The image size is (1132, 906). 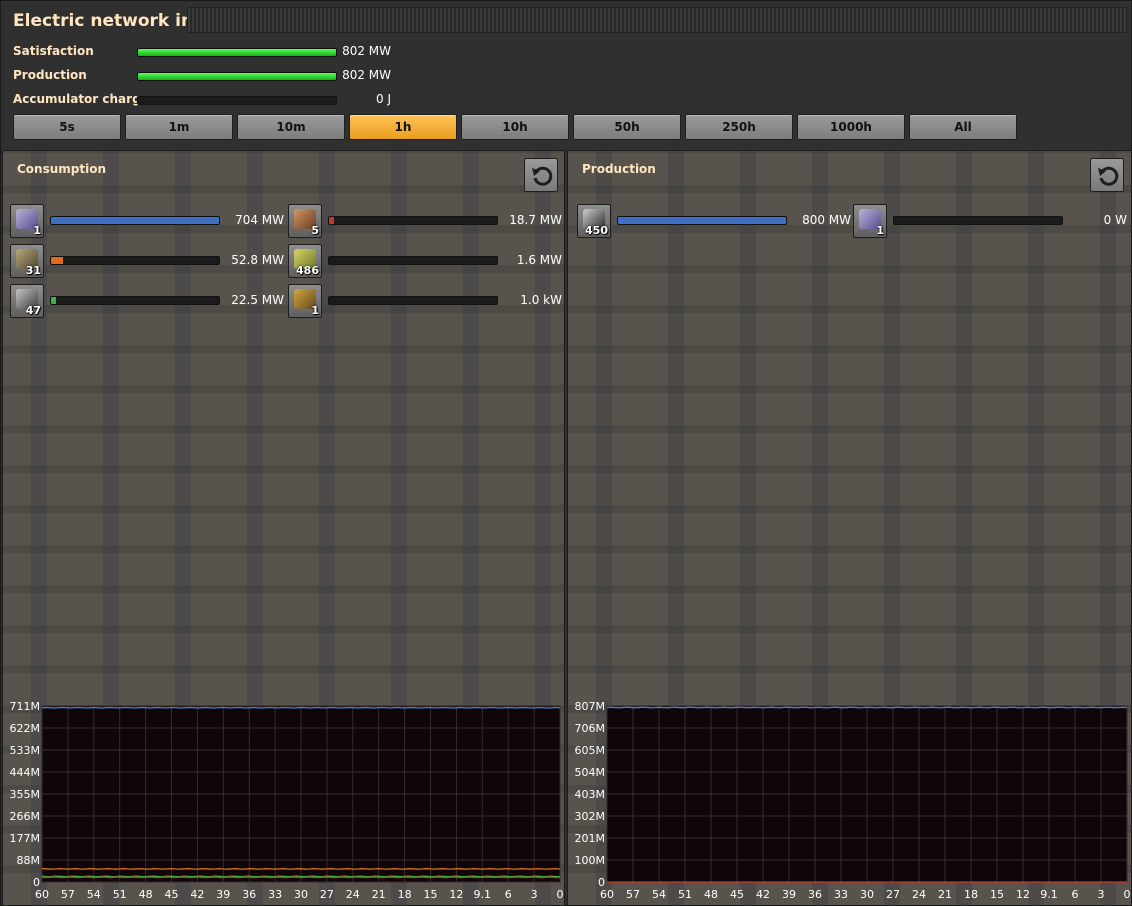 What do you see at coordinates (1049, 894) in the screenshot?
I see `x-tick-label: 9.1` at bounding box center [1049, 894].